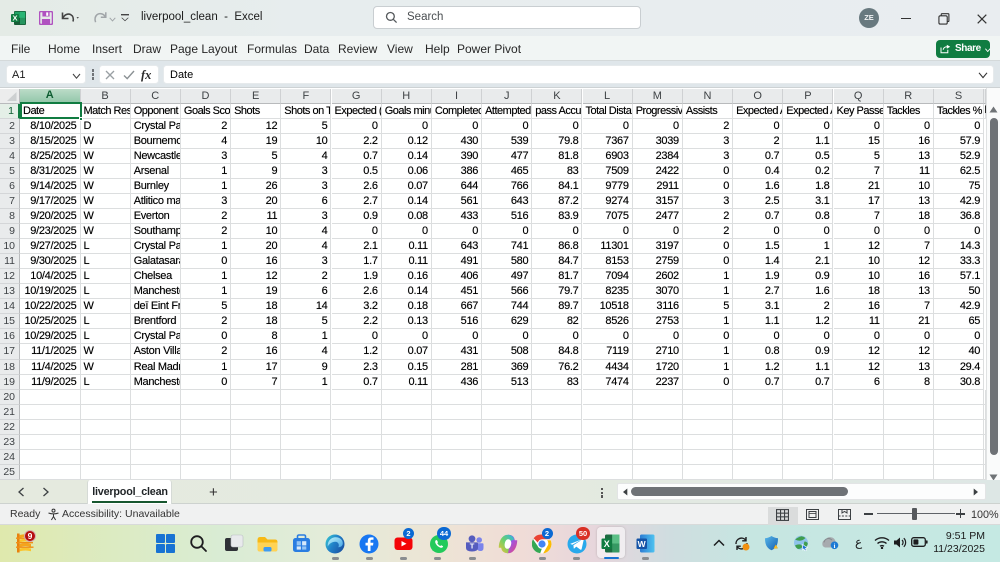 The height and width of the screenshot is (562, 1000). Describe the element at coordinates (835, 546) in the screenshot. I see `svg-text: i` at that location.